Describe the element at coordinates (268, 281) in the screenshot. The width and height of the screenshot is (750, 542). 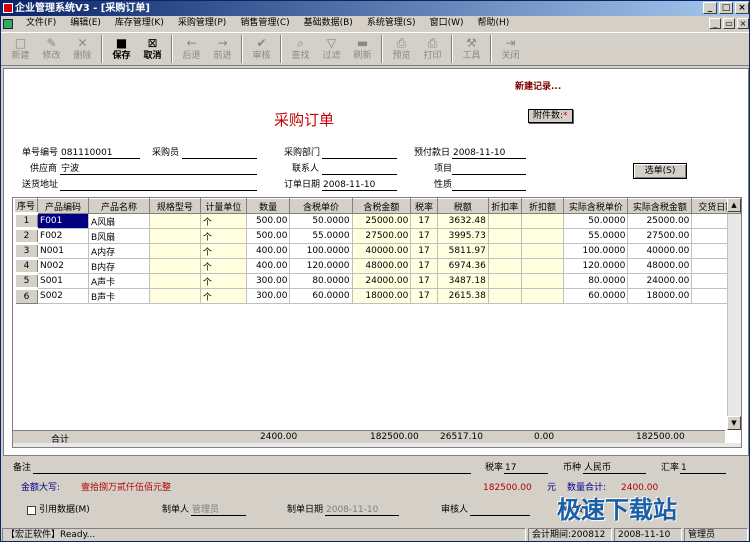
I see `table-cell: 300.00` at that location.